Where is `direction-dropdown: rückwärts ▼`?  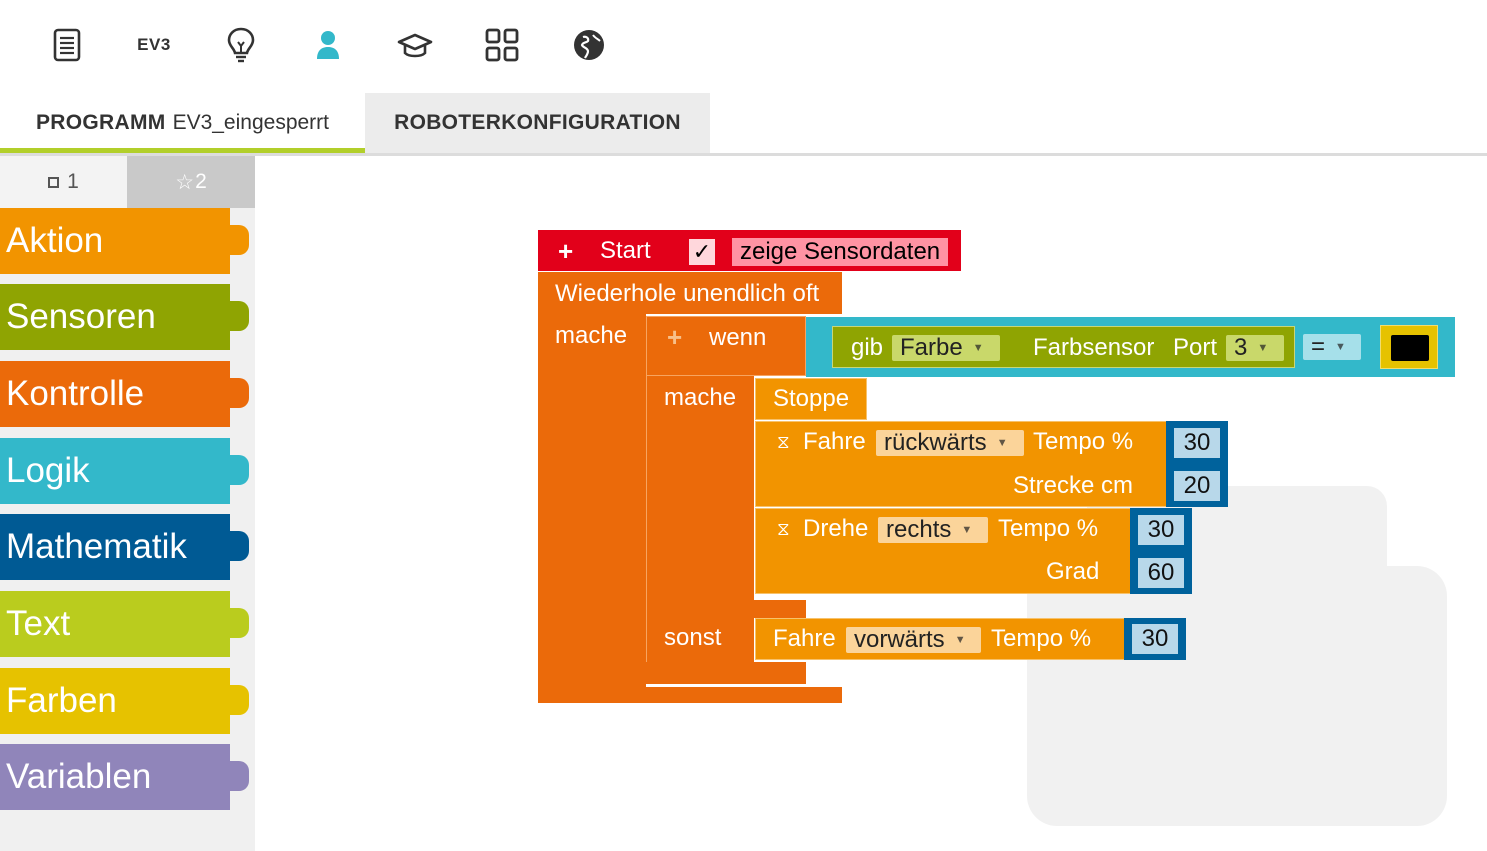
direction-dropdown: rückwärts ▼ is located at coordinates (950, 442).